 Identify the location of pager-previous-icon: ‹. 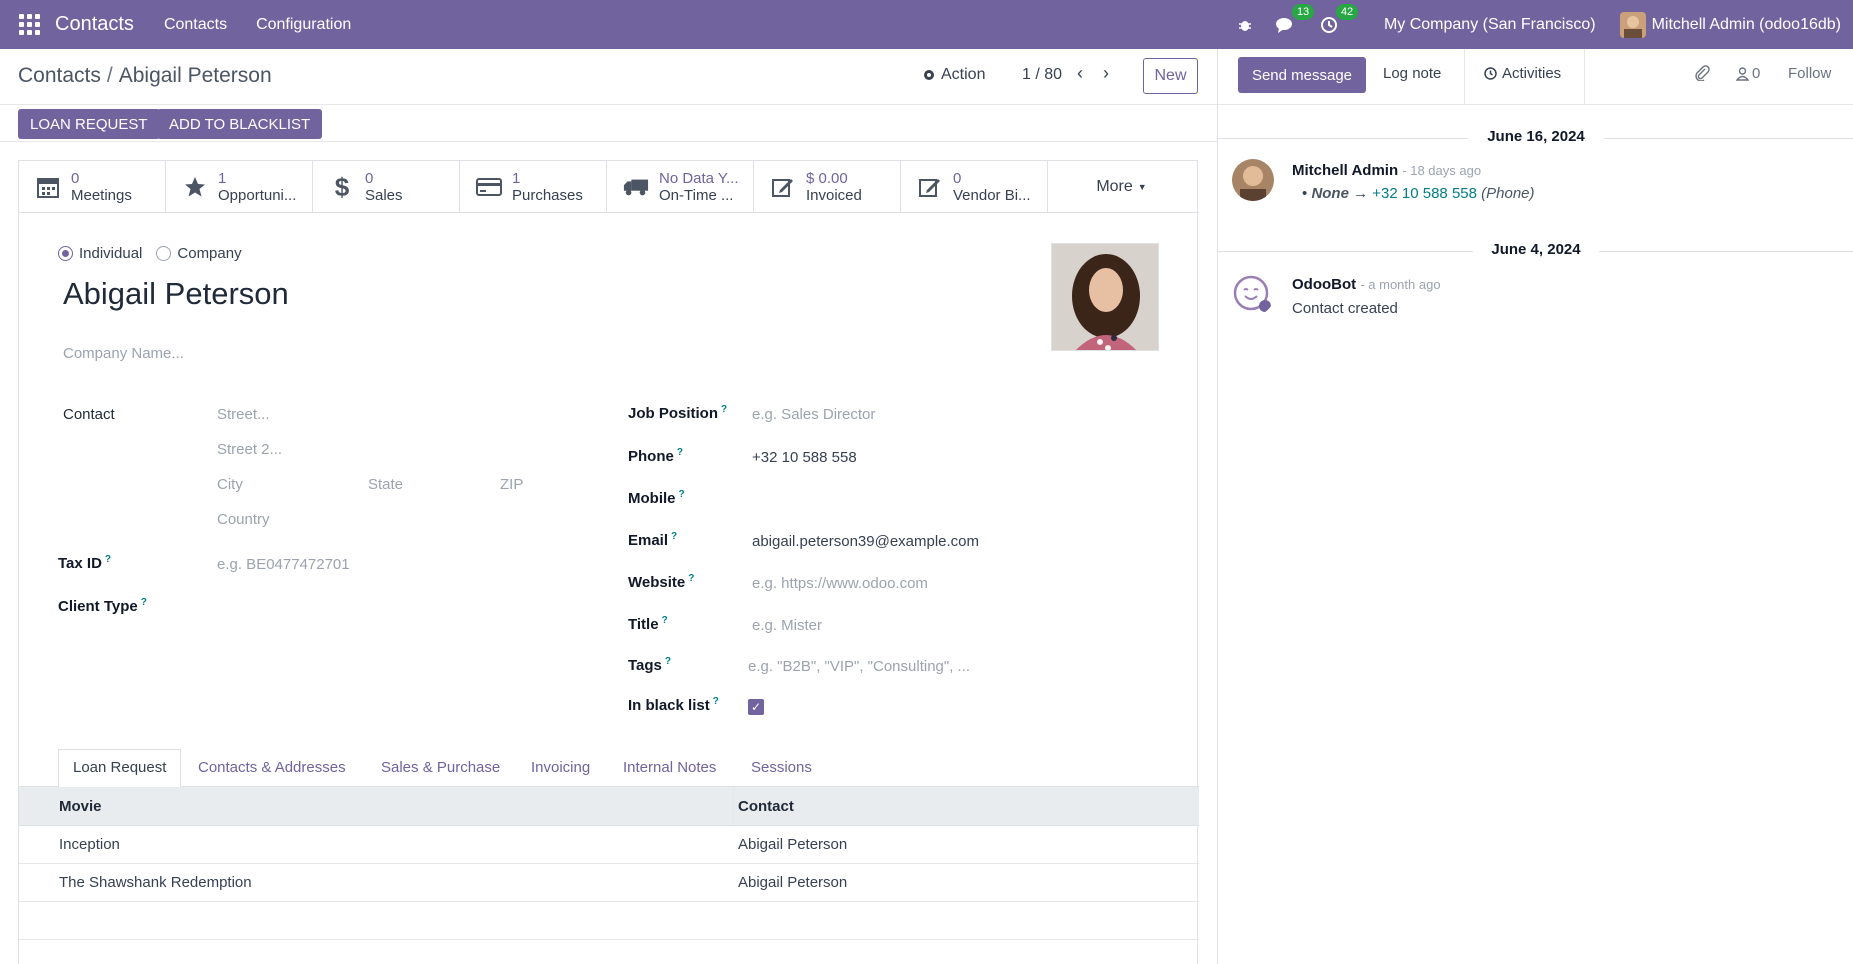
(1080, 73).